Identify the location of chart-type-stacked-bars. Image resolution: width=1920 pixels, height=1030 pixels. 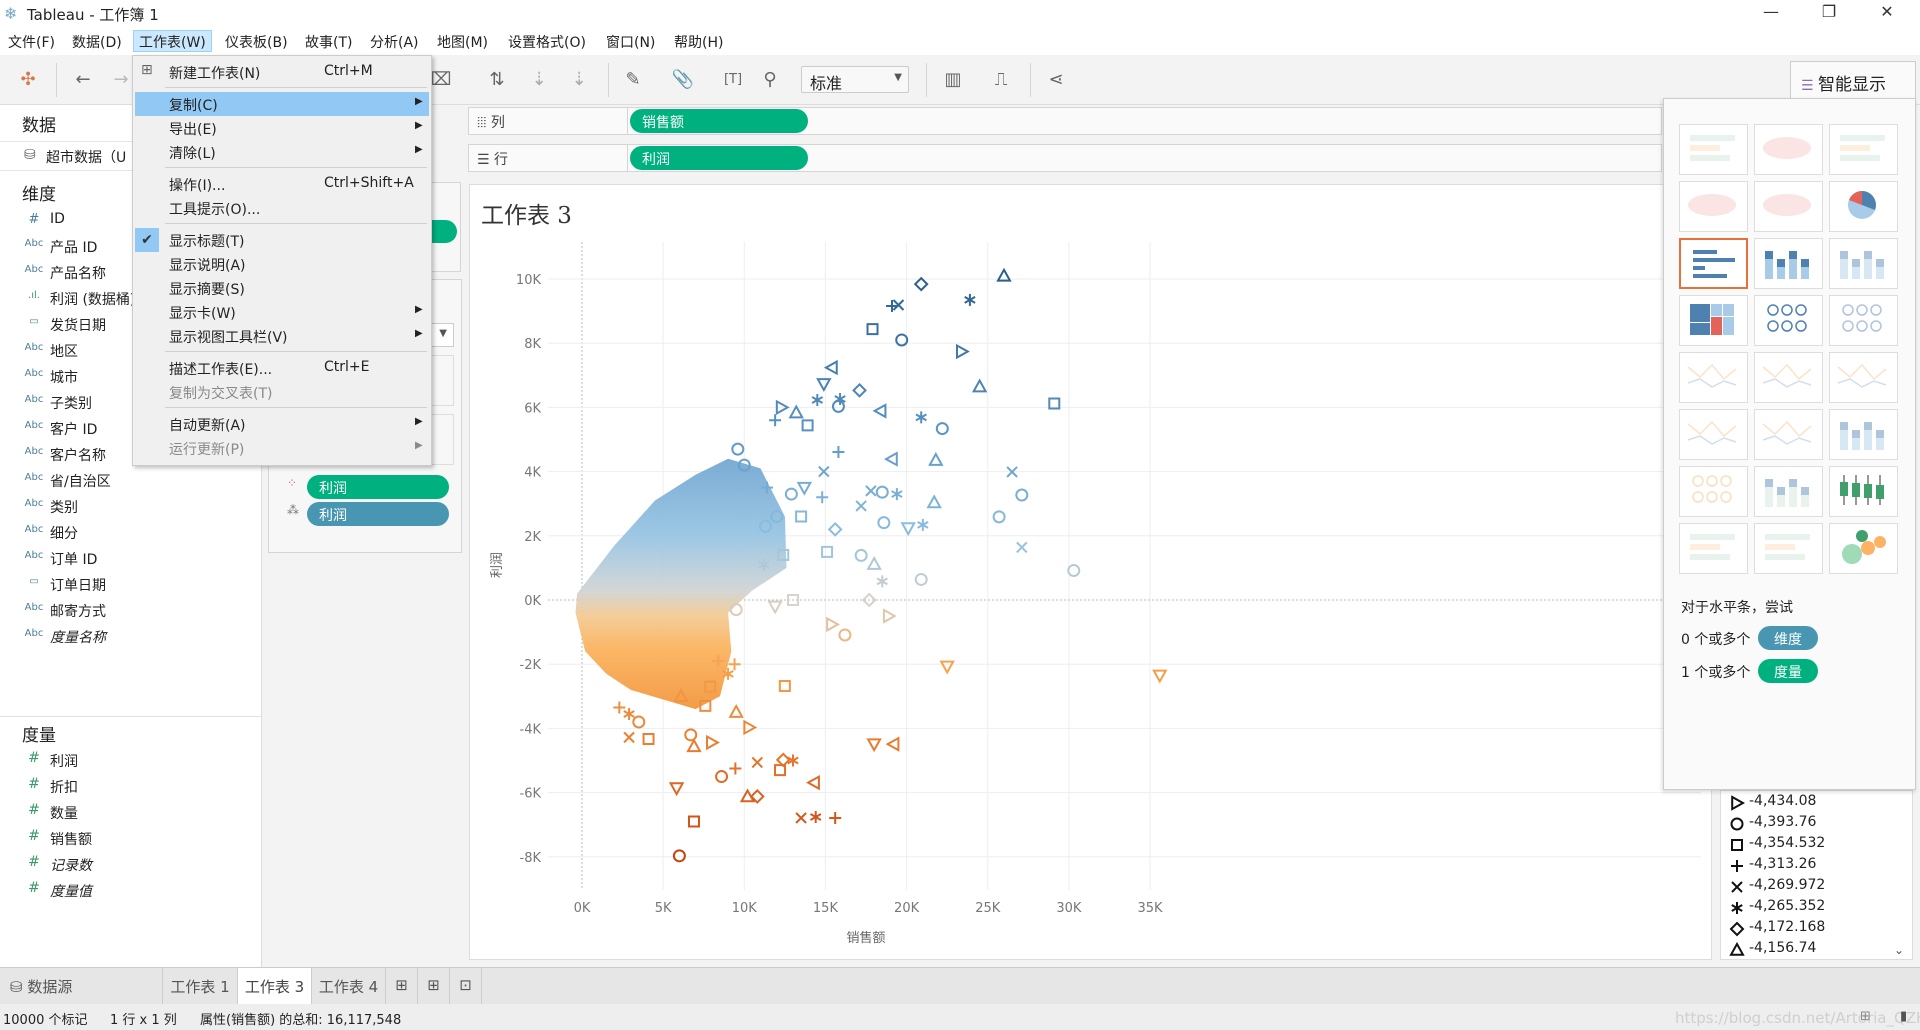
(1788, 263).